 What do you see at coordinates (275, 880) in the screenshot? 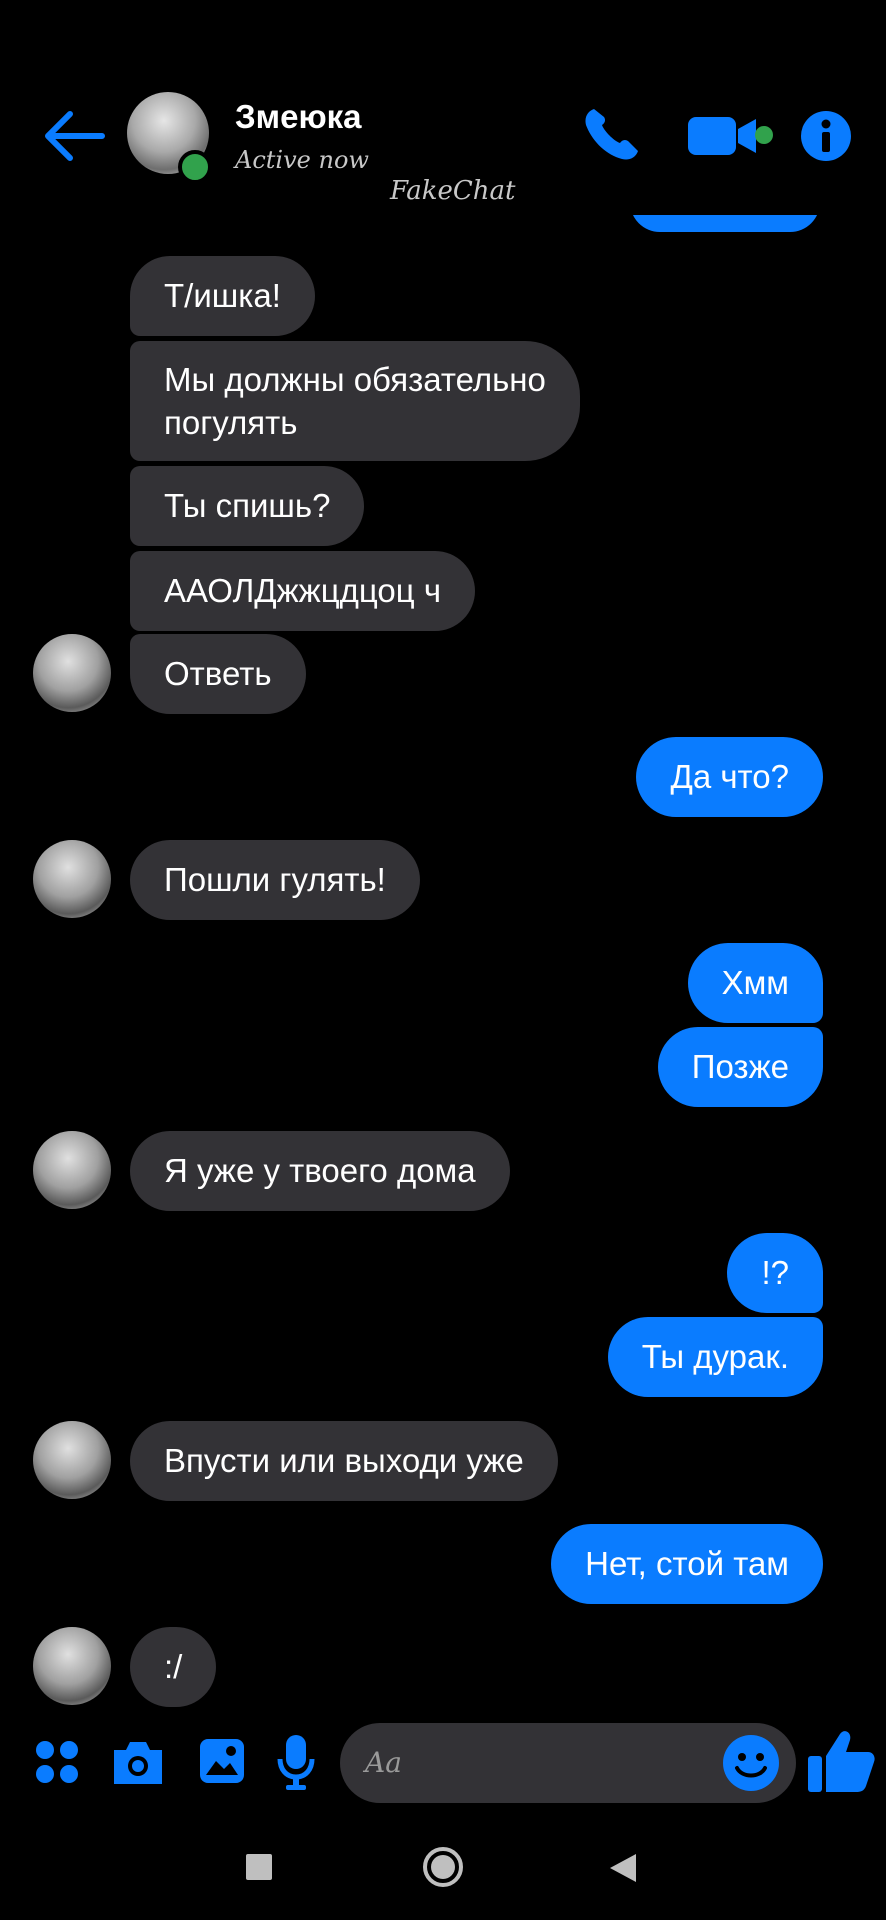
I see `message-bubble-incoming: Пошли гулять!` at bounding box center [275, 880].